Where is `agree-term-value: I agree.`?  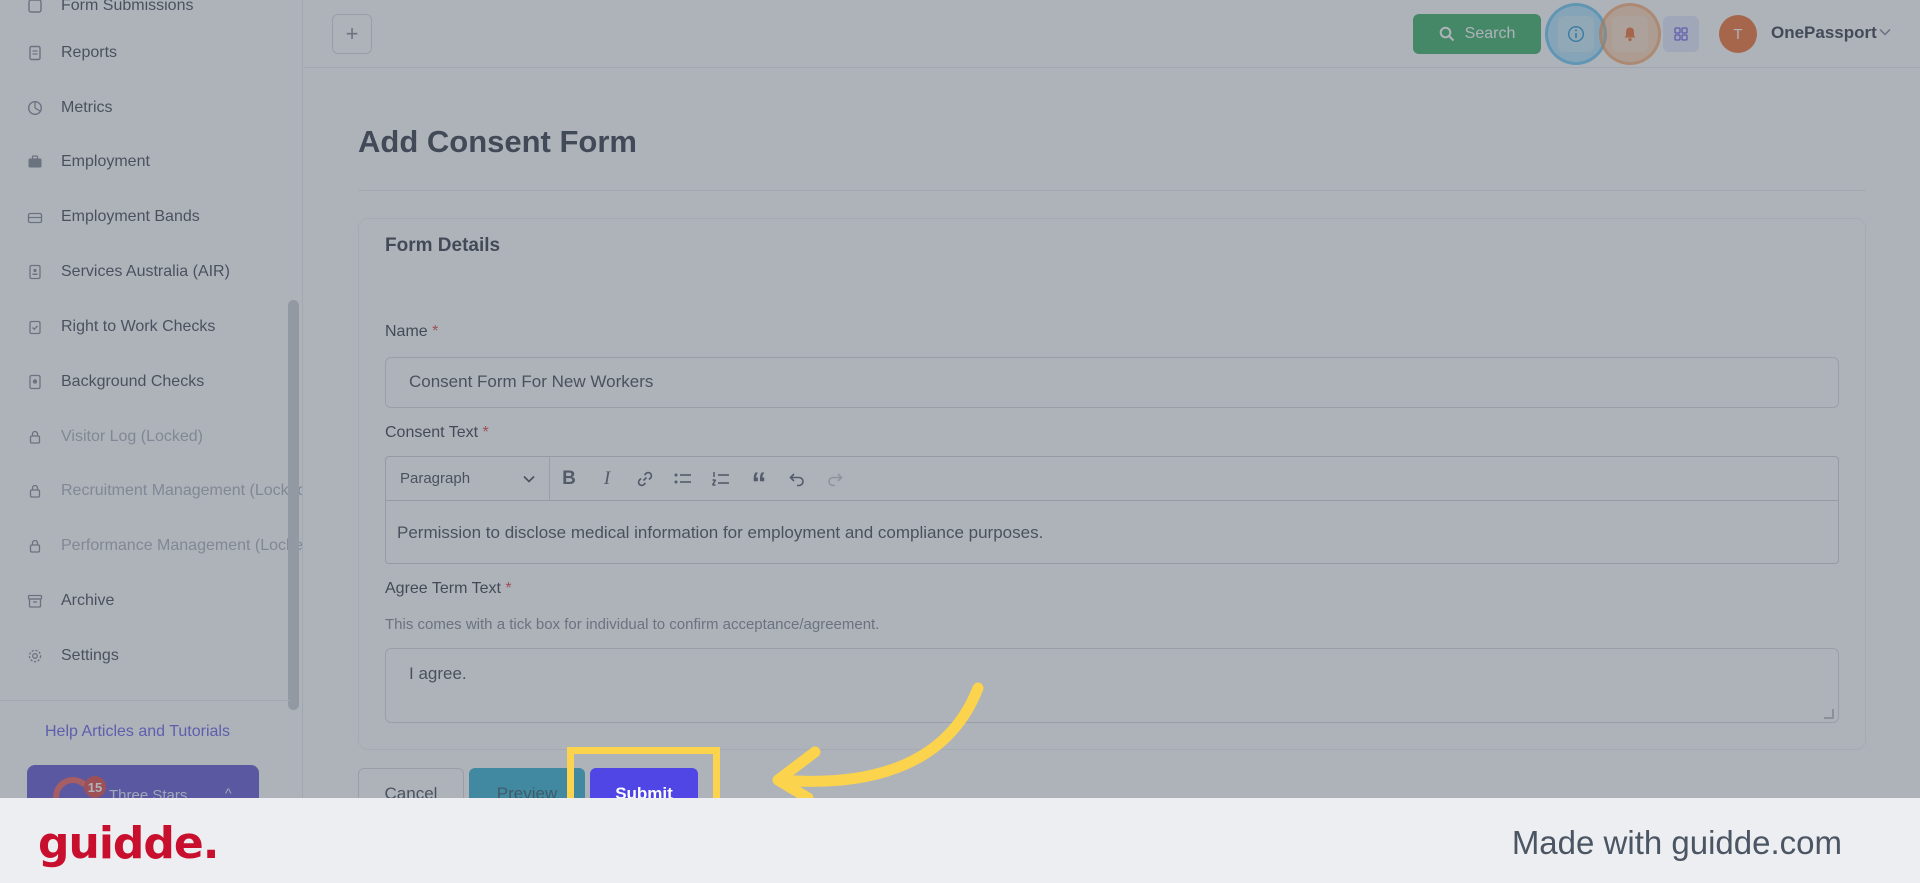
agree-term-value: I agree. is located at coordinates (438, 673).